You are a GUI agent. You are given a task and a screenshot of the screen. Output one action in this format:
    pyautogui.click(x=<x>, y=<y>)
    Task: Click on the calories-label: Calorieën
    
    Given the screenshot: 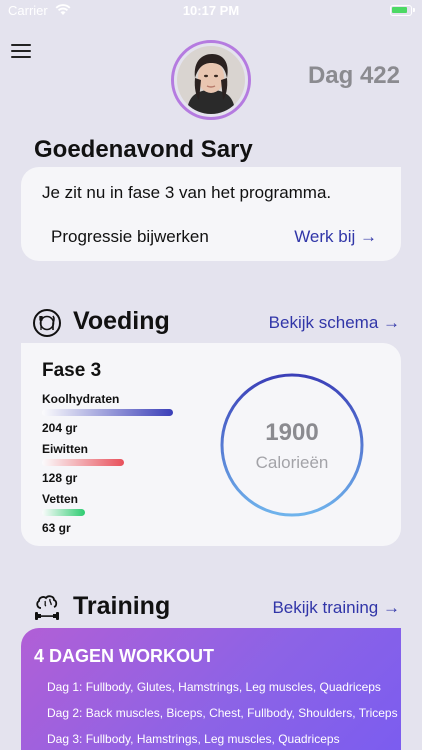 What is the action you would take?
    pyautogui.click(x=292, y=462)
    